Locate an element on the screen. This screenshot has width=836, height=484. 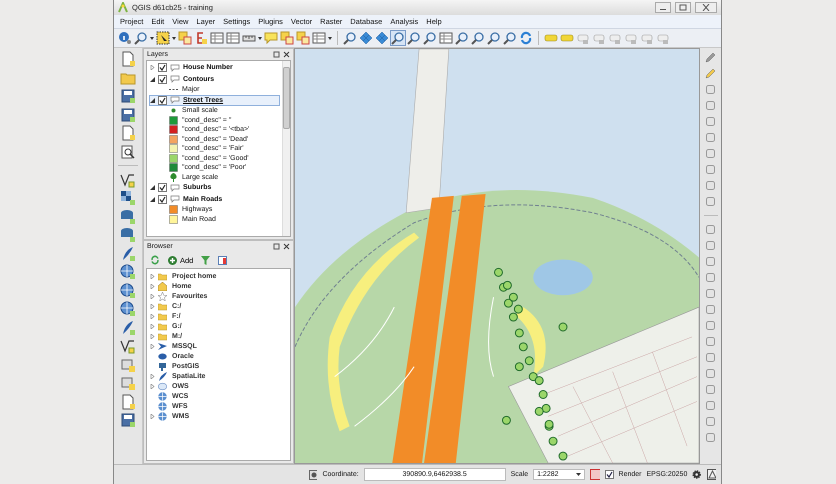
mssql-icon is located at coordinates (162, 346).